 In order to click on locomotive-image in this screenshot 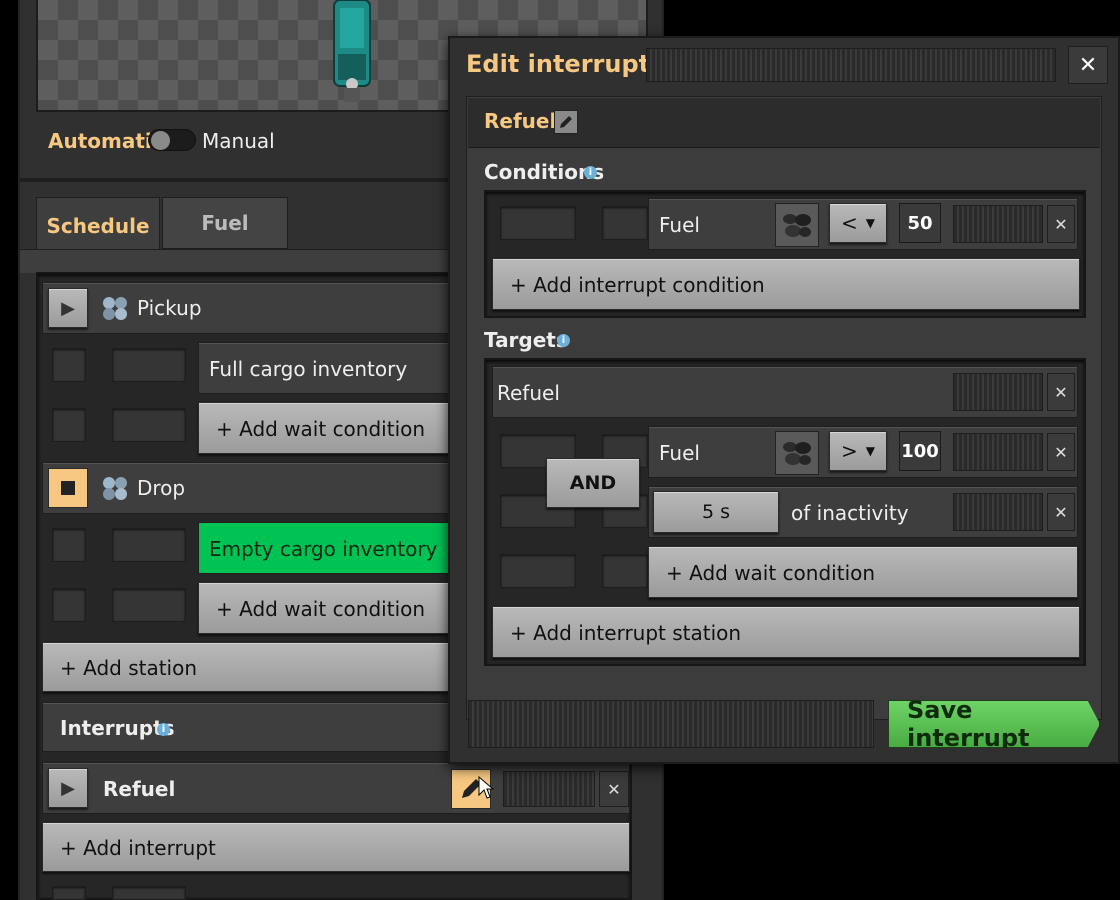, I will do `click(352, 51)`.